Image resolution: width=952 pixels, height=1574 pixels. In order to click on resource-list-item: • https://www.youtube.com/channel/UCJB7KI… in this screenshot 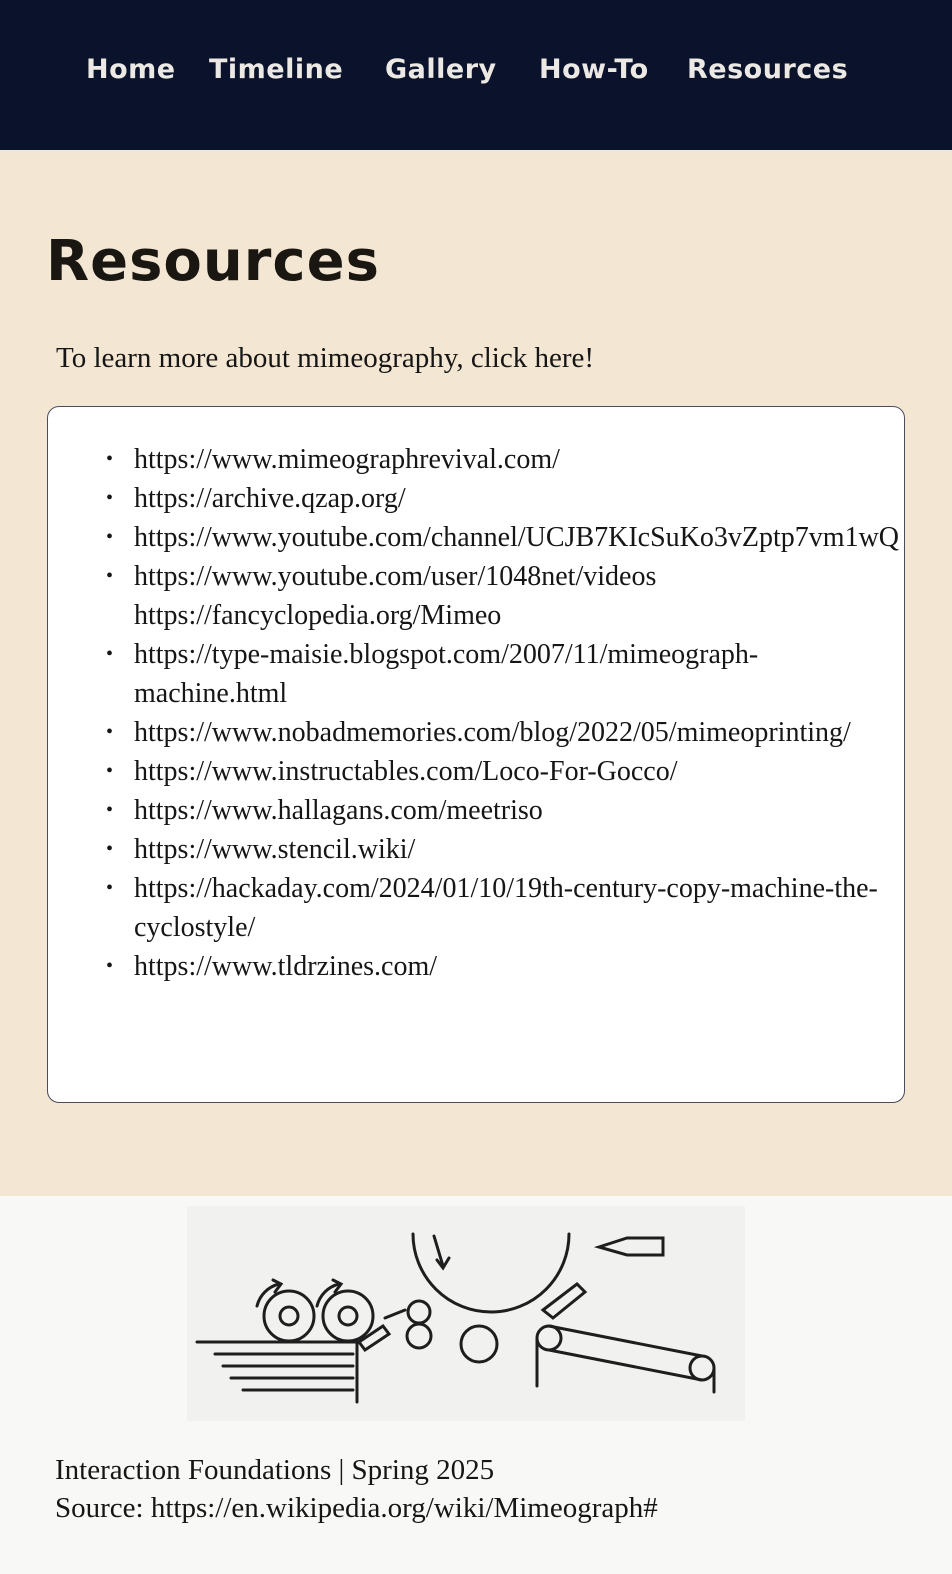, I will do `click(505, 537)`.